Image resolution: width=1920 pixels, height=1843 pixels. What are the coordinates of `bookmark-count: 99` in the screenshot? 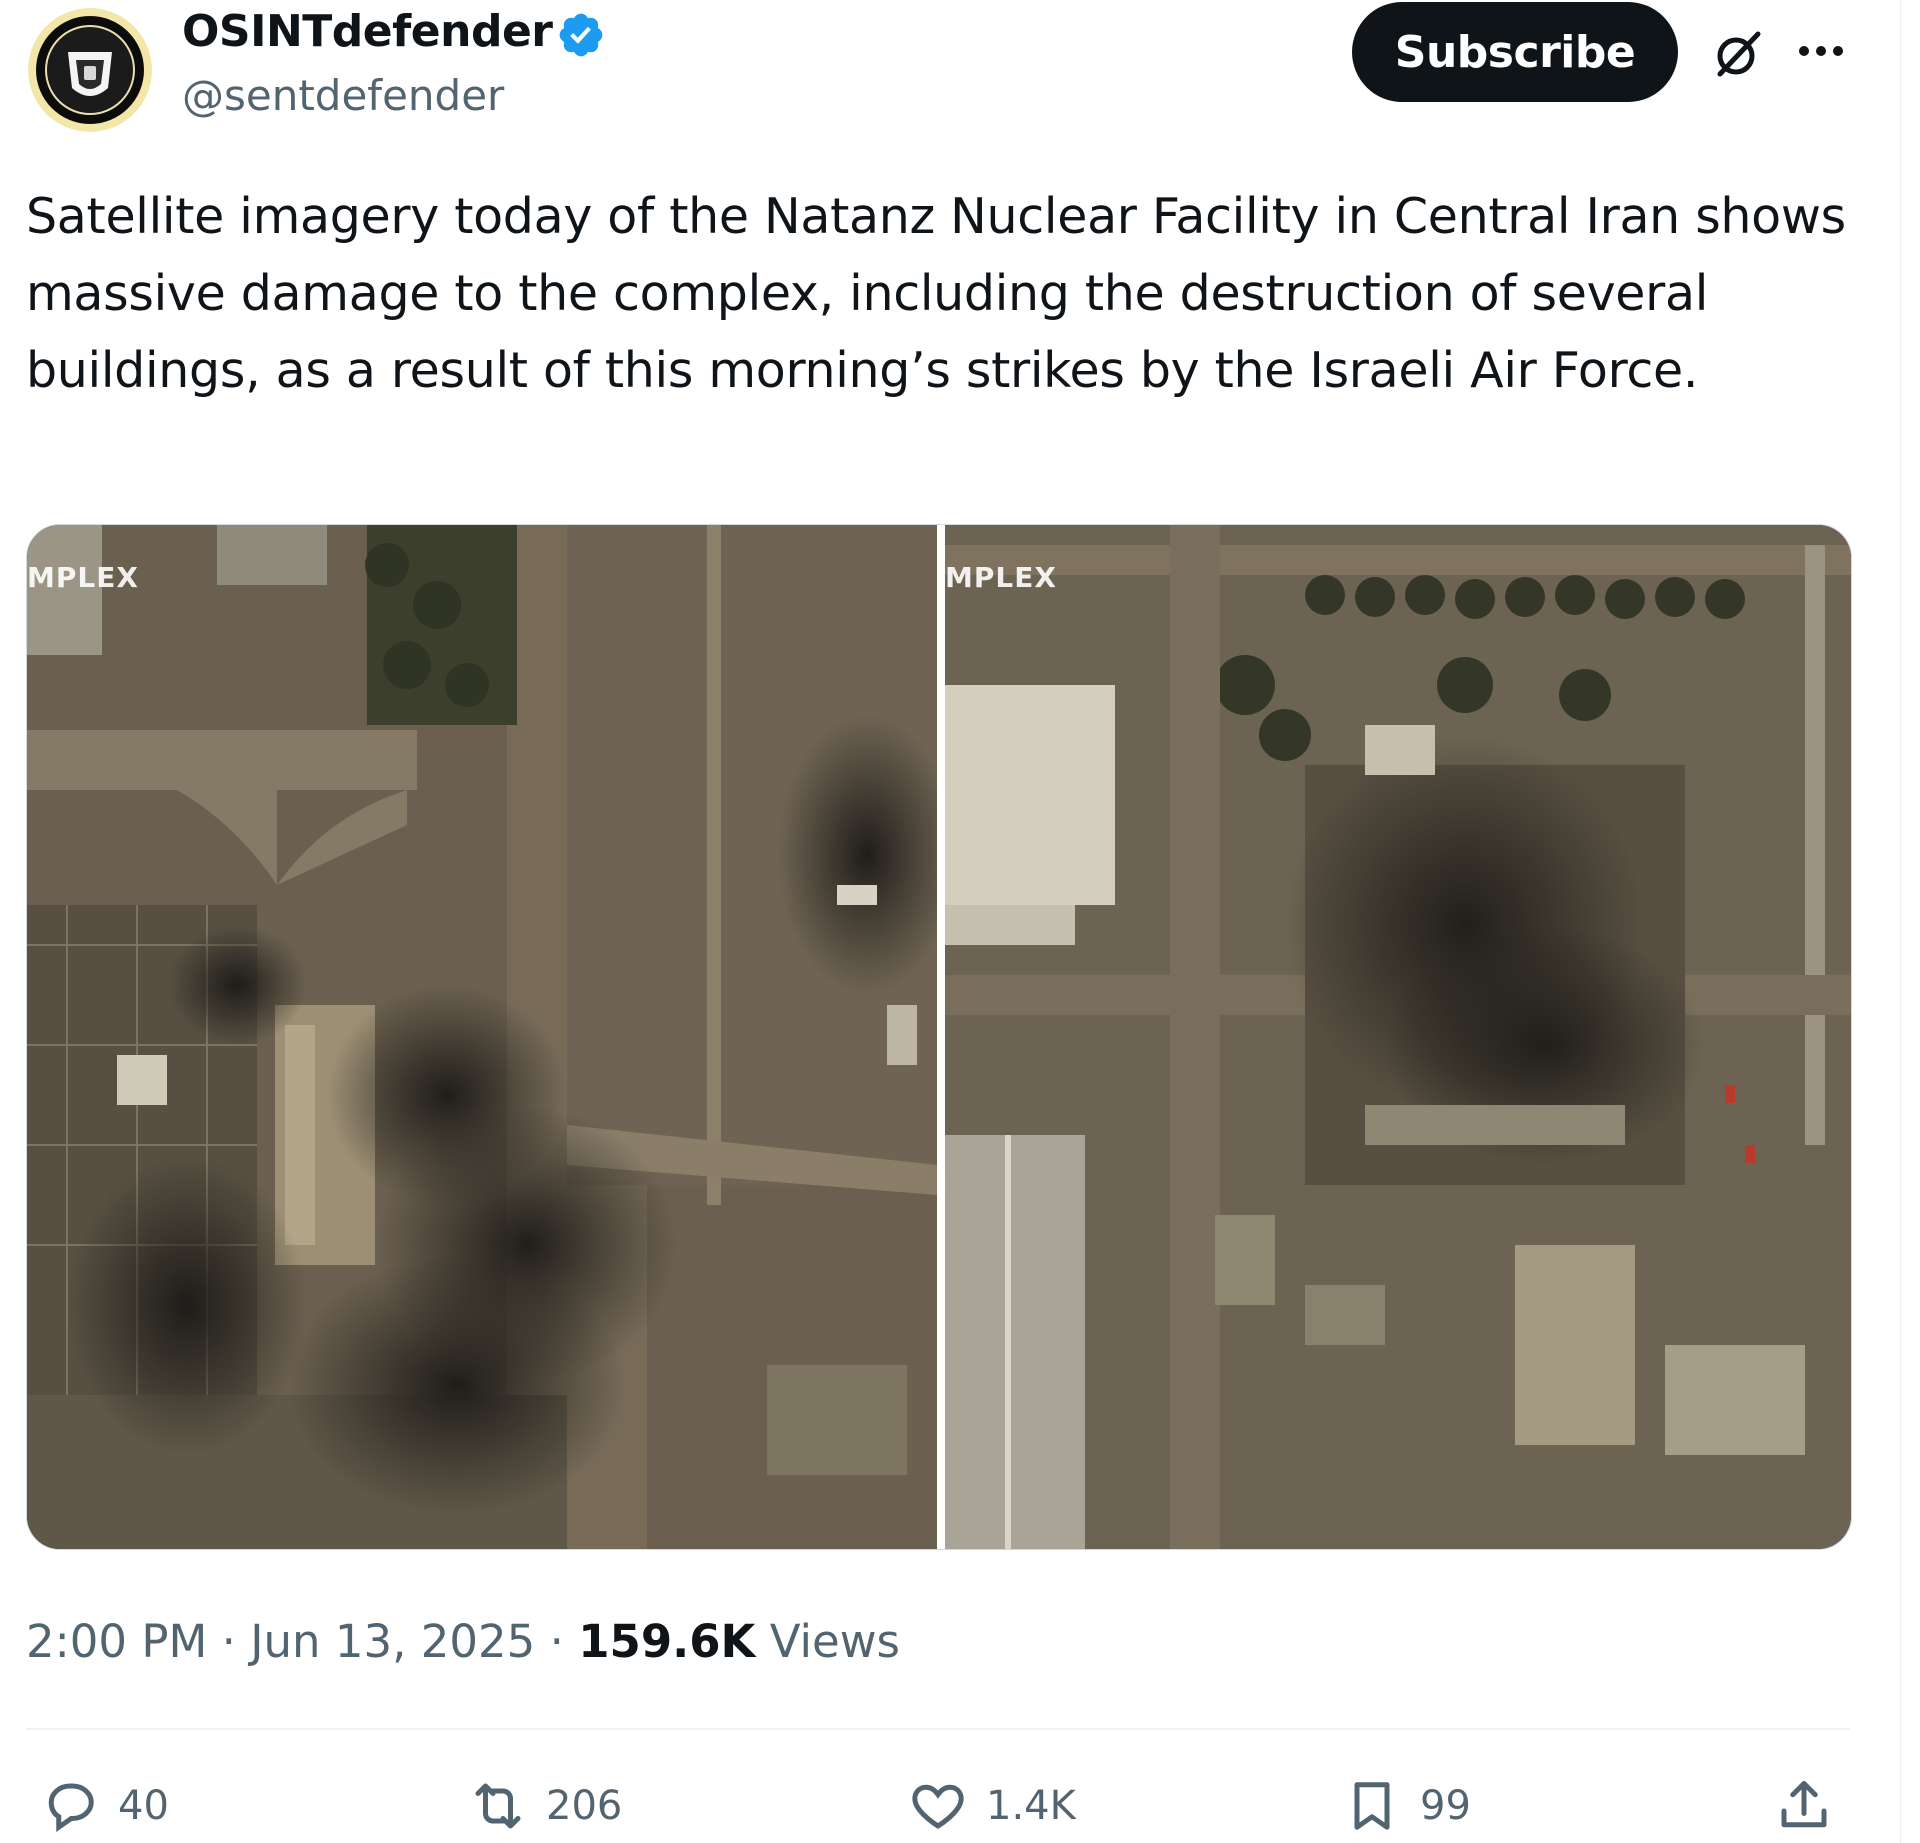 It's located at (1445, 1806).